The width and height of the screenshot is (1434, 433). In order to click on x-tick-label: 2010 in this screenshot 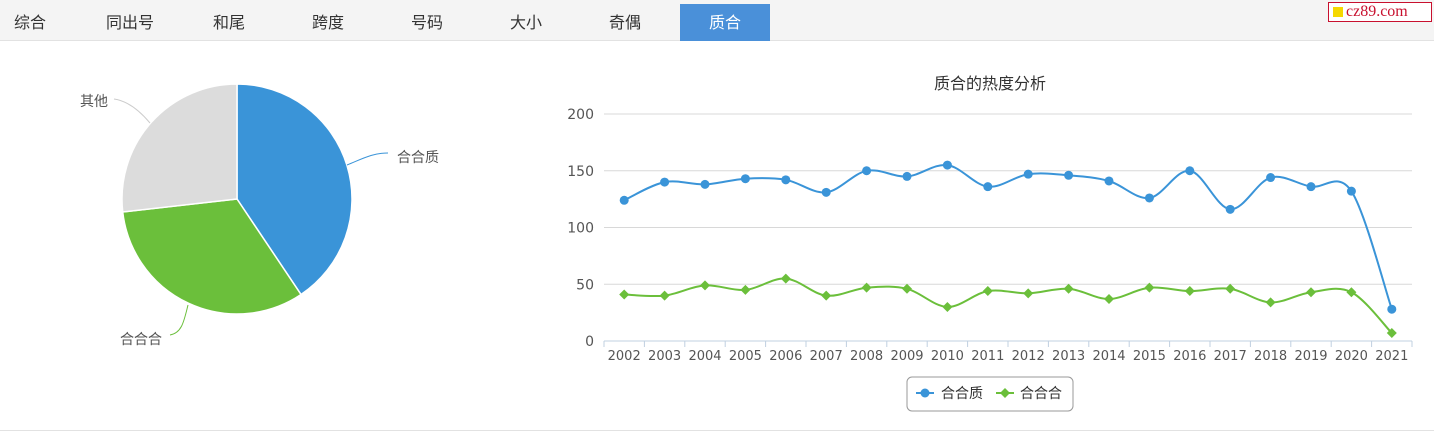, I will do `click(947, 356)`.